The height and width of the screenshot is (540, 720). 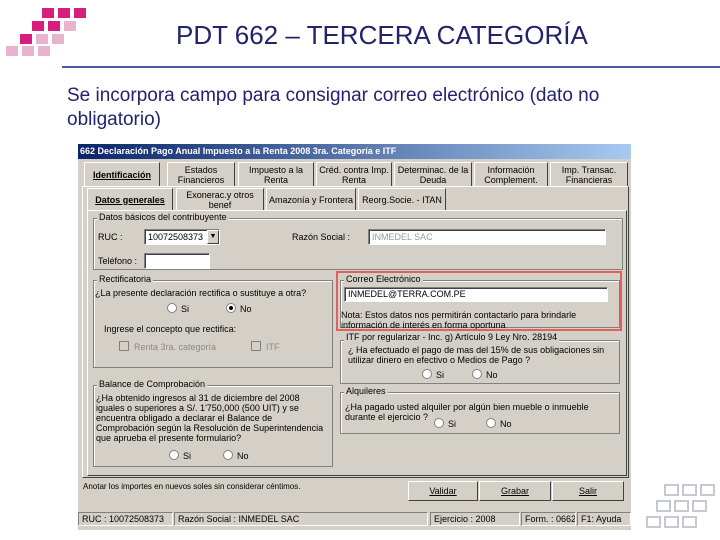 What do you see at coordinates (382, 35) in the screenshot?
I see `slide-title: PDT 662 – TERCERA CATEGORÍA` at bounding box center [382, 35].